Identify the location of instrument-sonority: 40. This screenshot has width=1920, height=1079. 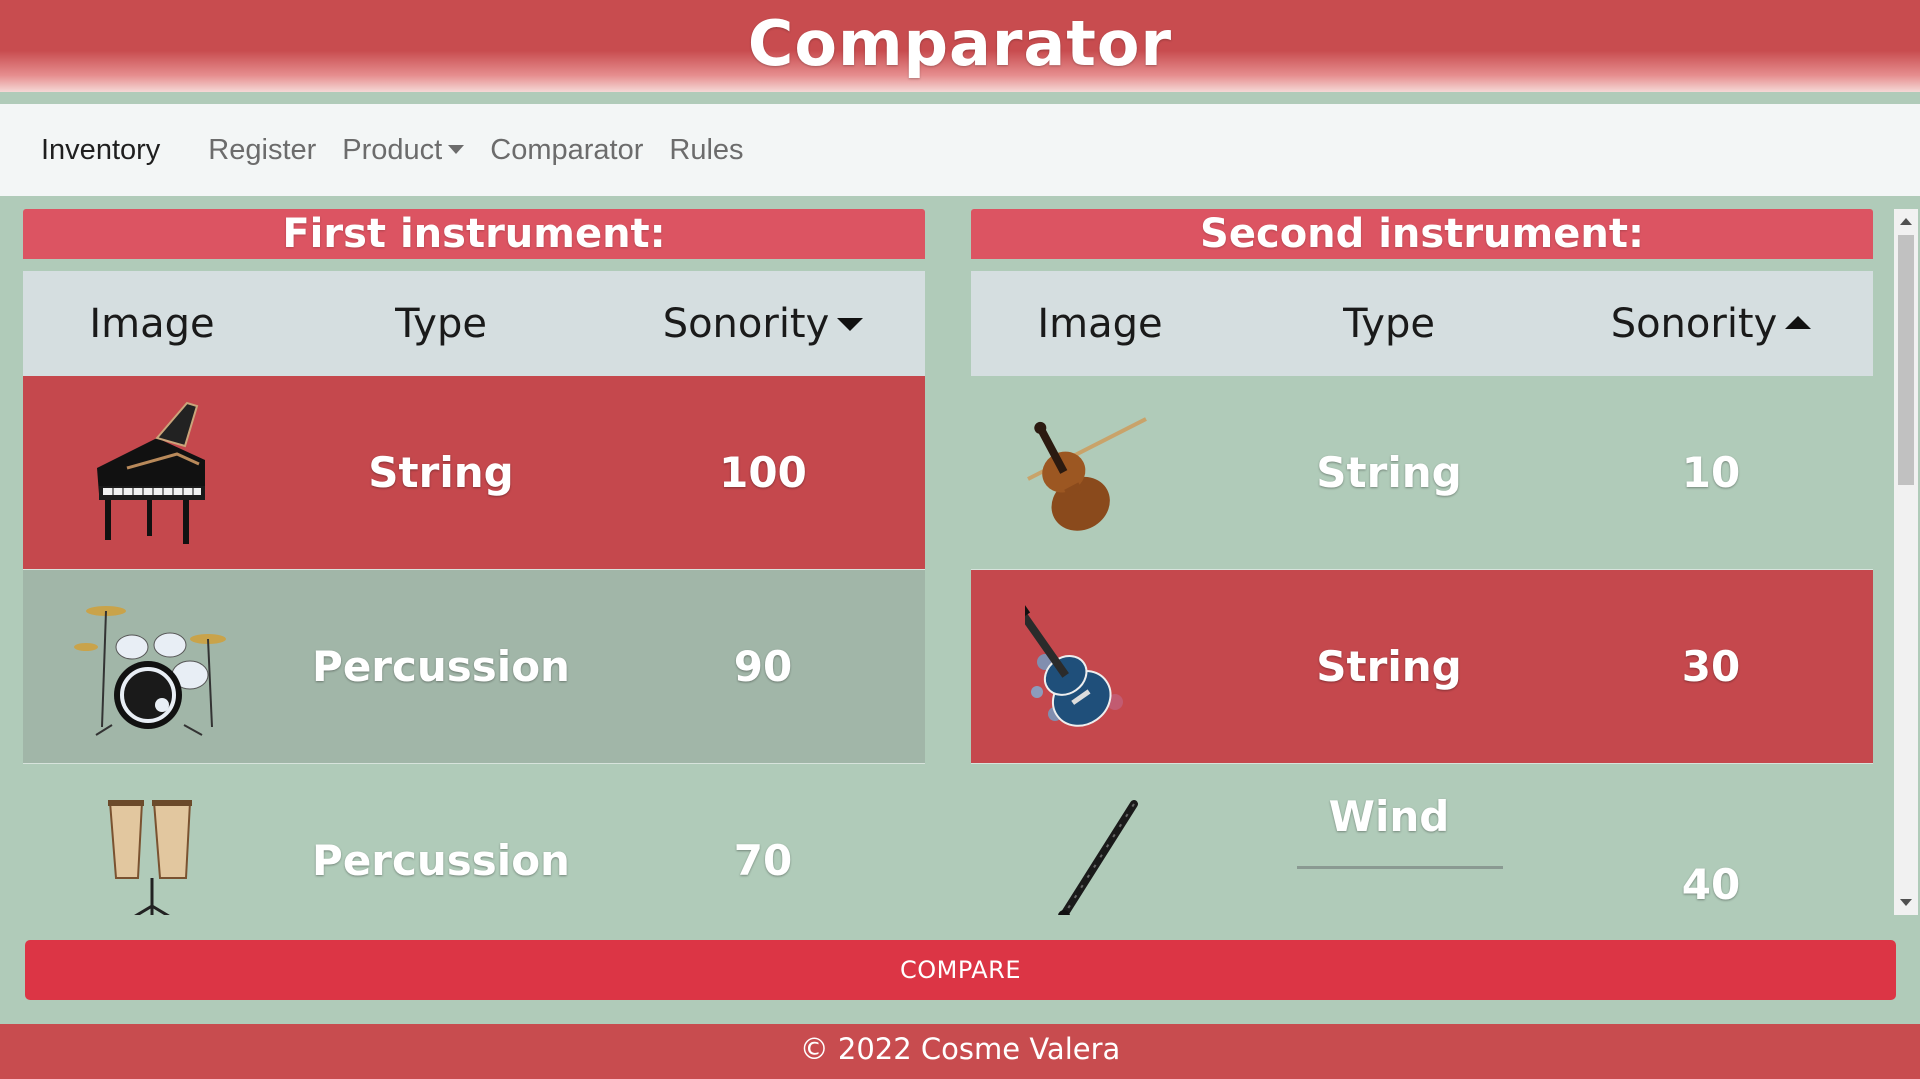
(1711, 872).